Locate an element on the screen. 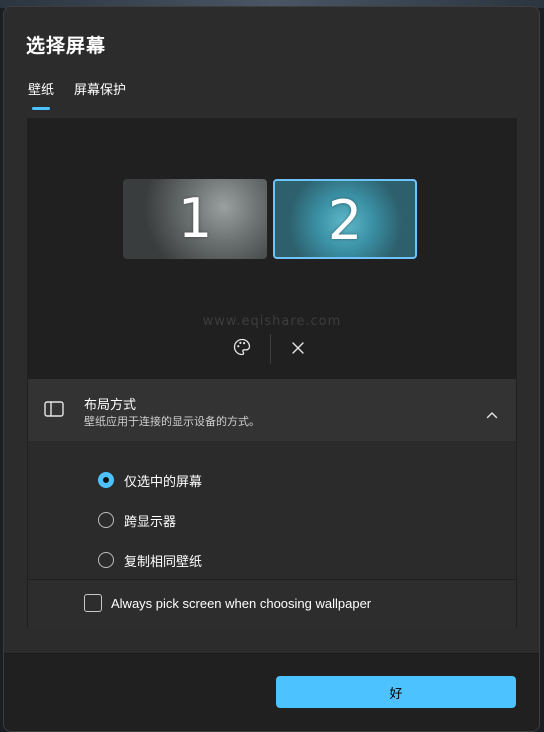  close-icon is located at coordinates (298, 349).